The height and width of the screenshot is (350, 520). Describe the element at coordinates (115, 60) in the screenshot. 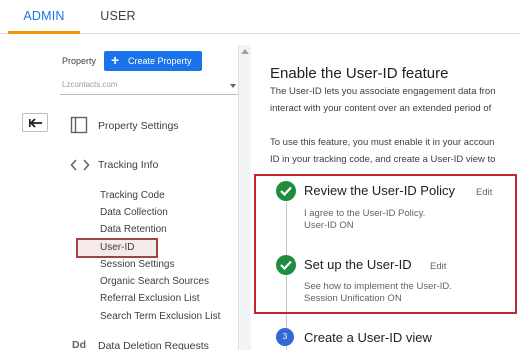

I see `plus-icon: +` at that location.